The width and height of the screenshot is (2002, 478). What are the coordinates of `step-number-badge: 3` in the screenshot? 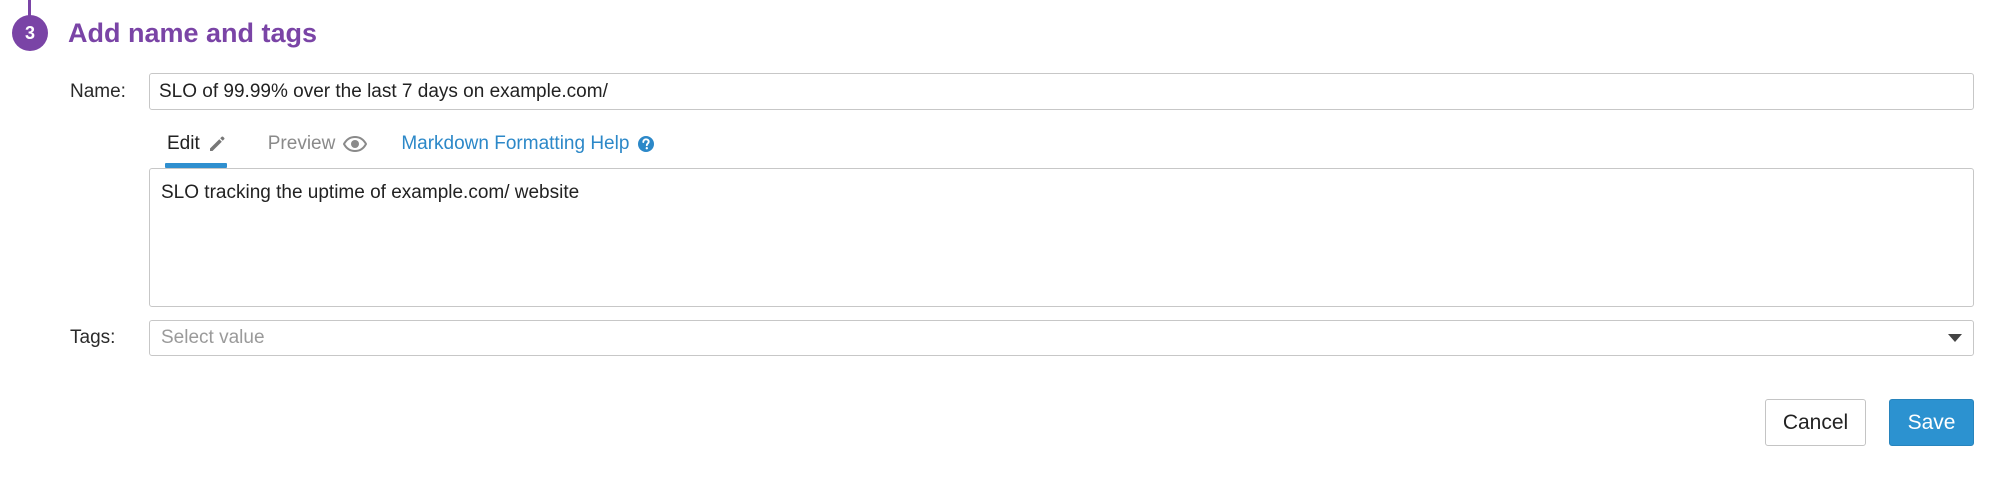 It's located at (30, 33).